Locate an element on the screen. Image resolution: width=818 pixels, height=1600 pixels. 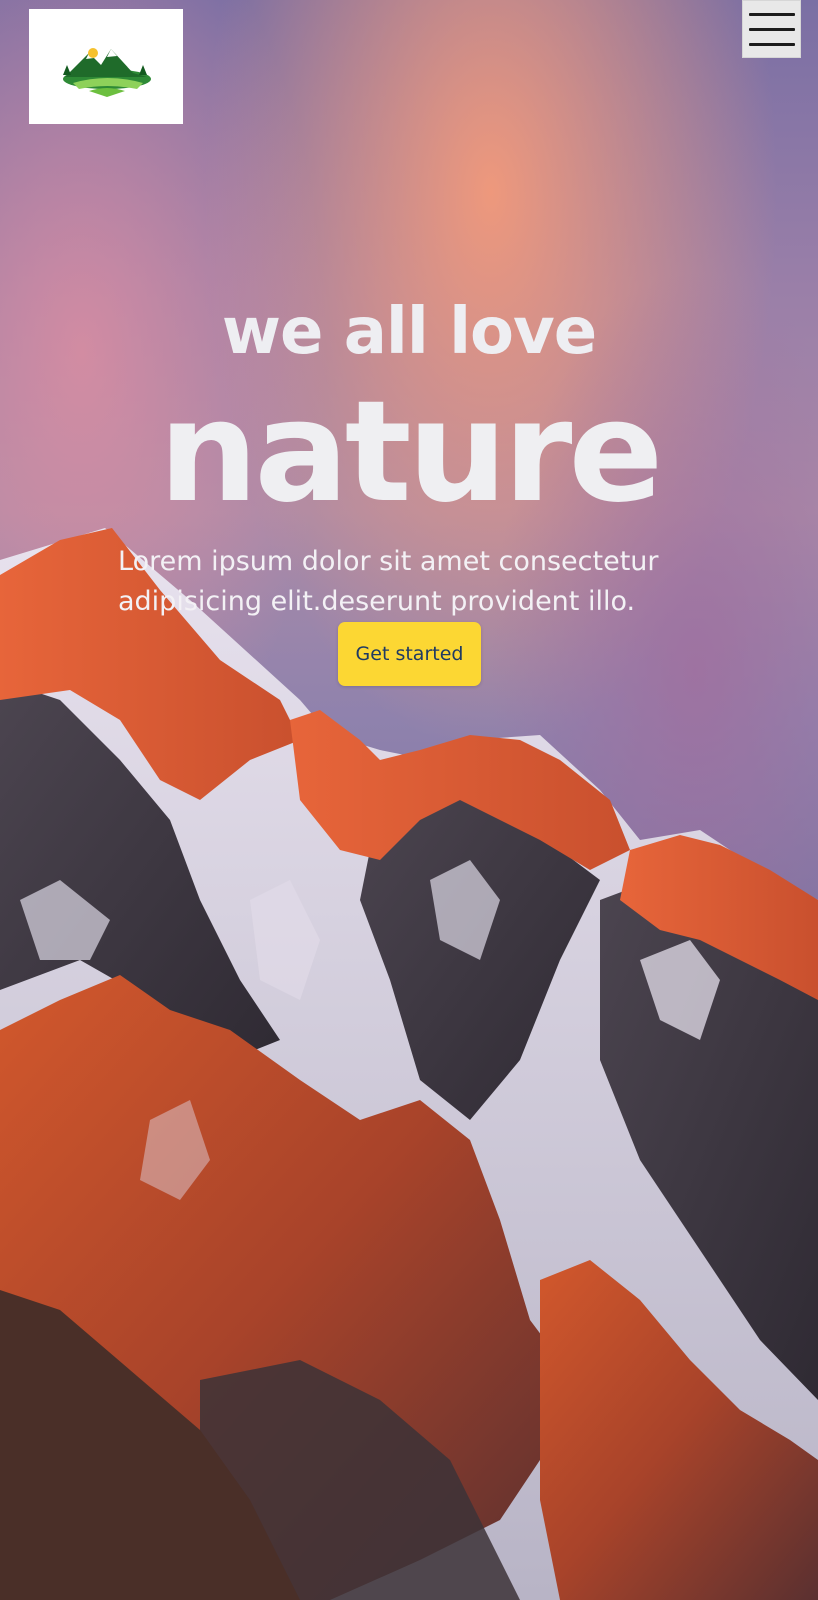
hamburger-menu-button is located at coordinates (771, 29).